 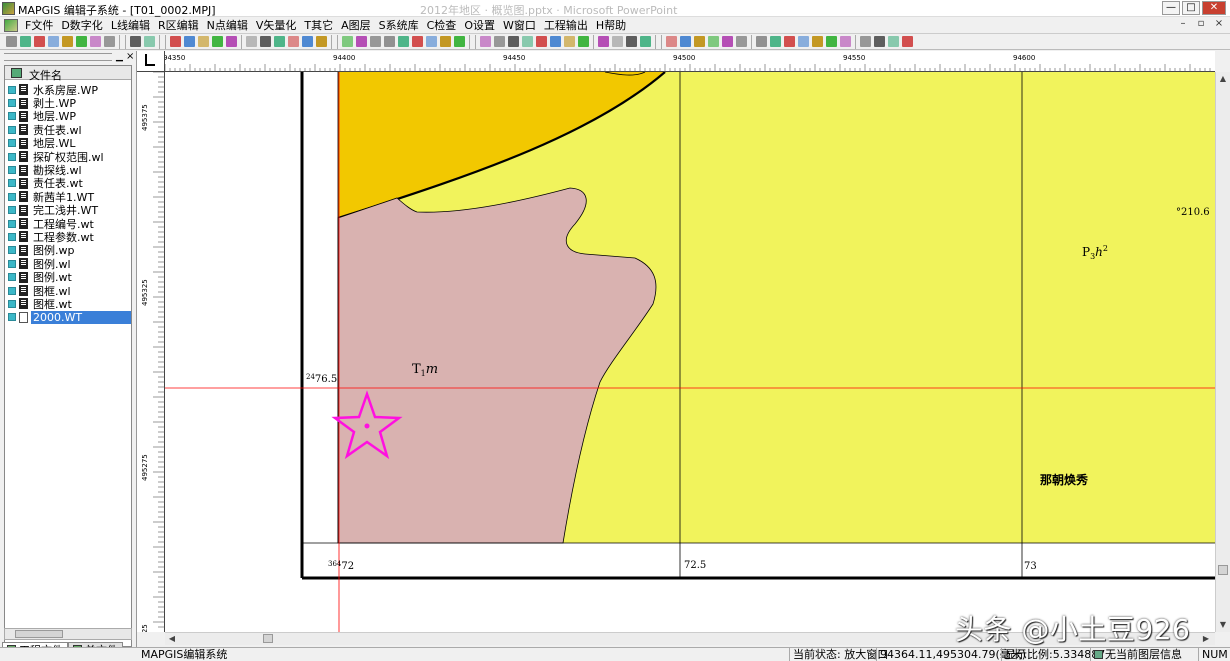 I want to click on vertical-scrollbar: ▲ ▼, so click(x=1222, y=352).